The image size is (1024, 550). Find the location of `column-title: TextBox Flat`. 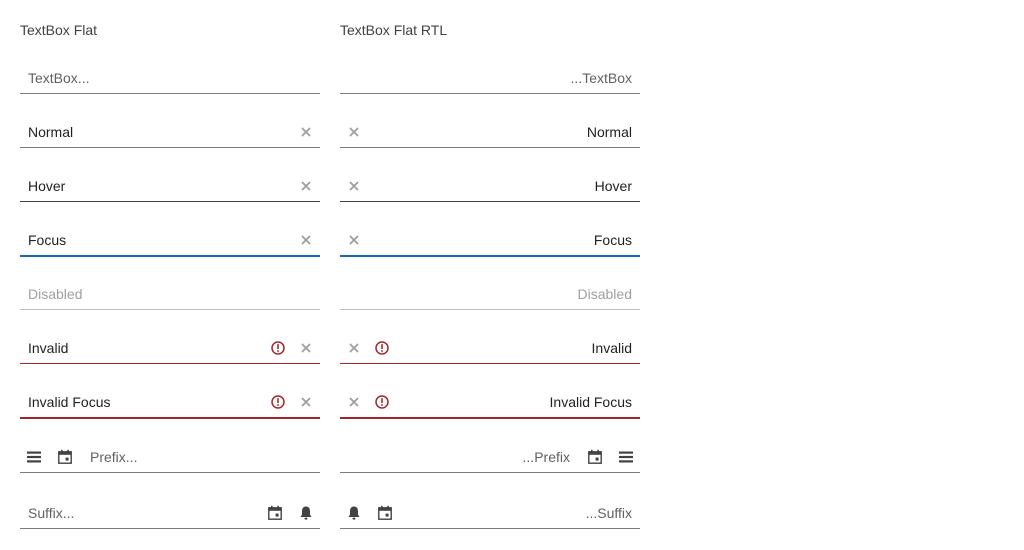

column-title: TextBox Flat is located at coordinates (59, 30).